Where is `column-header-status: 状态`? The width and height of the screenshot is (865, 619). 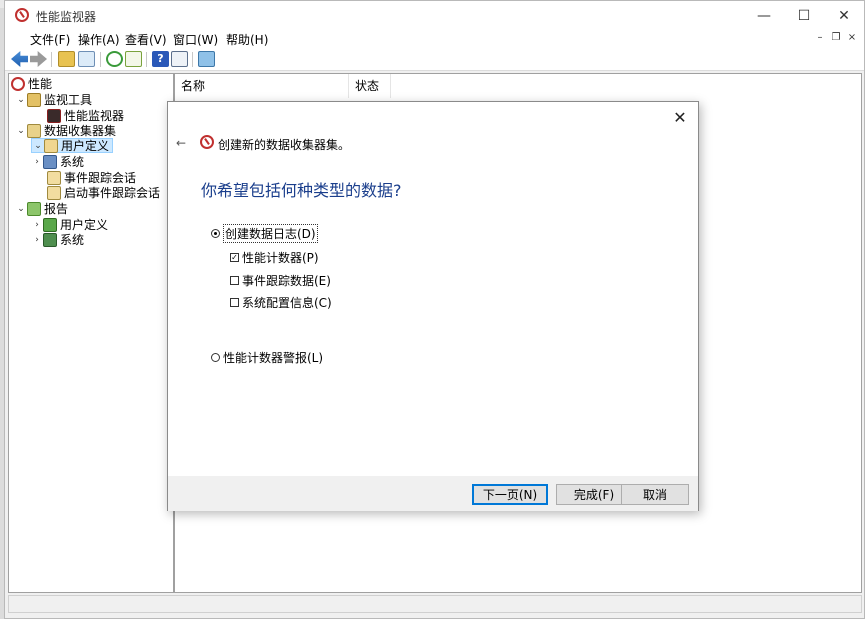
column-header-status: 状态 is located at coordinates (370, 86).